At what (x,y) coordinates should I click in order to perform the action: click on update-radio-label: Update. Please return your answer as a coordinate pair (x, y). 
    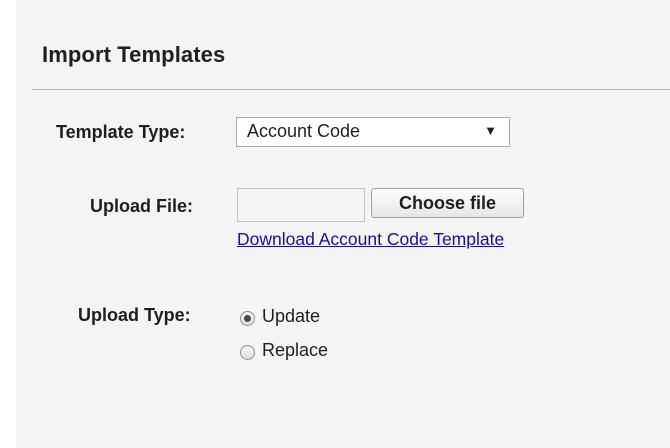
    Looking at the image, I should click on (291, 316).